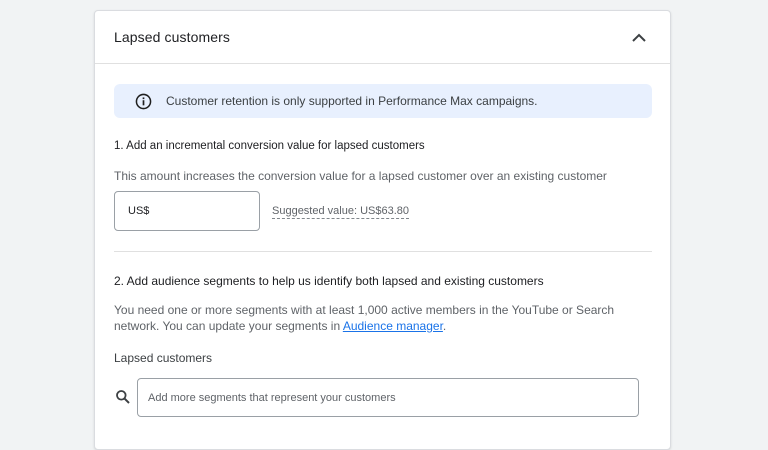 The image size is (768, 450). Describe the element at coordinates (172, 37) in the screenshot. I see `card-title: Lapsed customers` at that location.